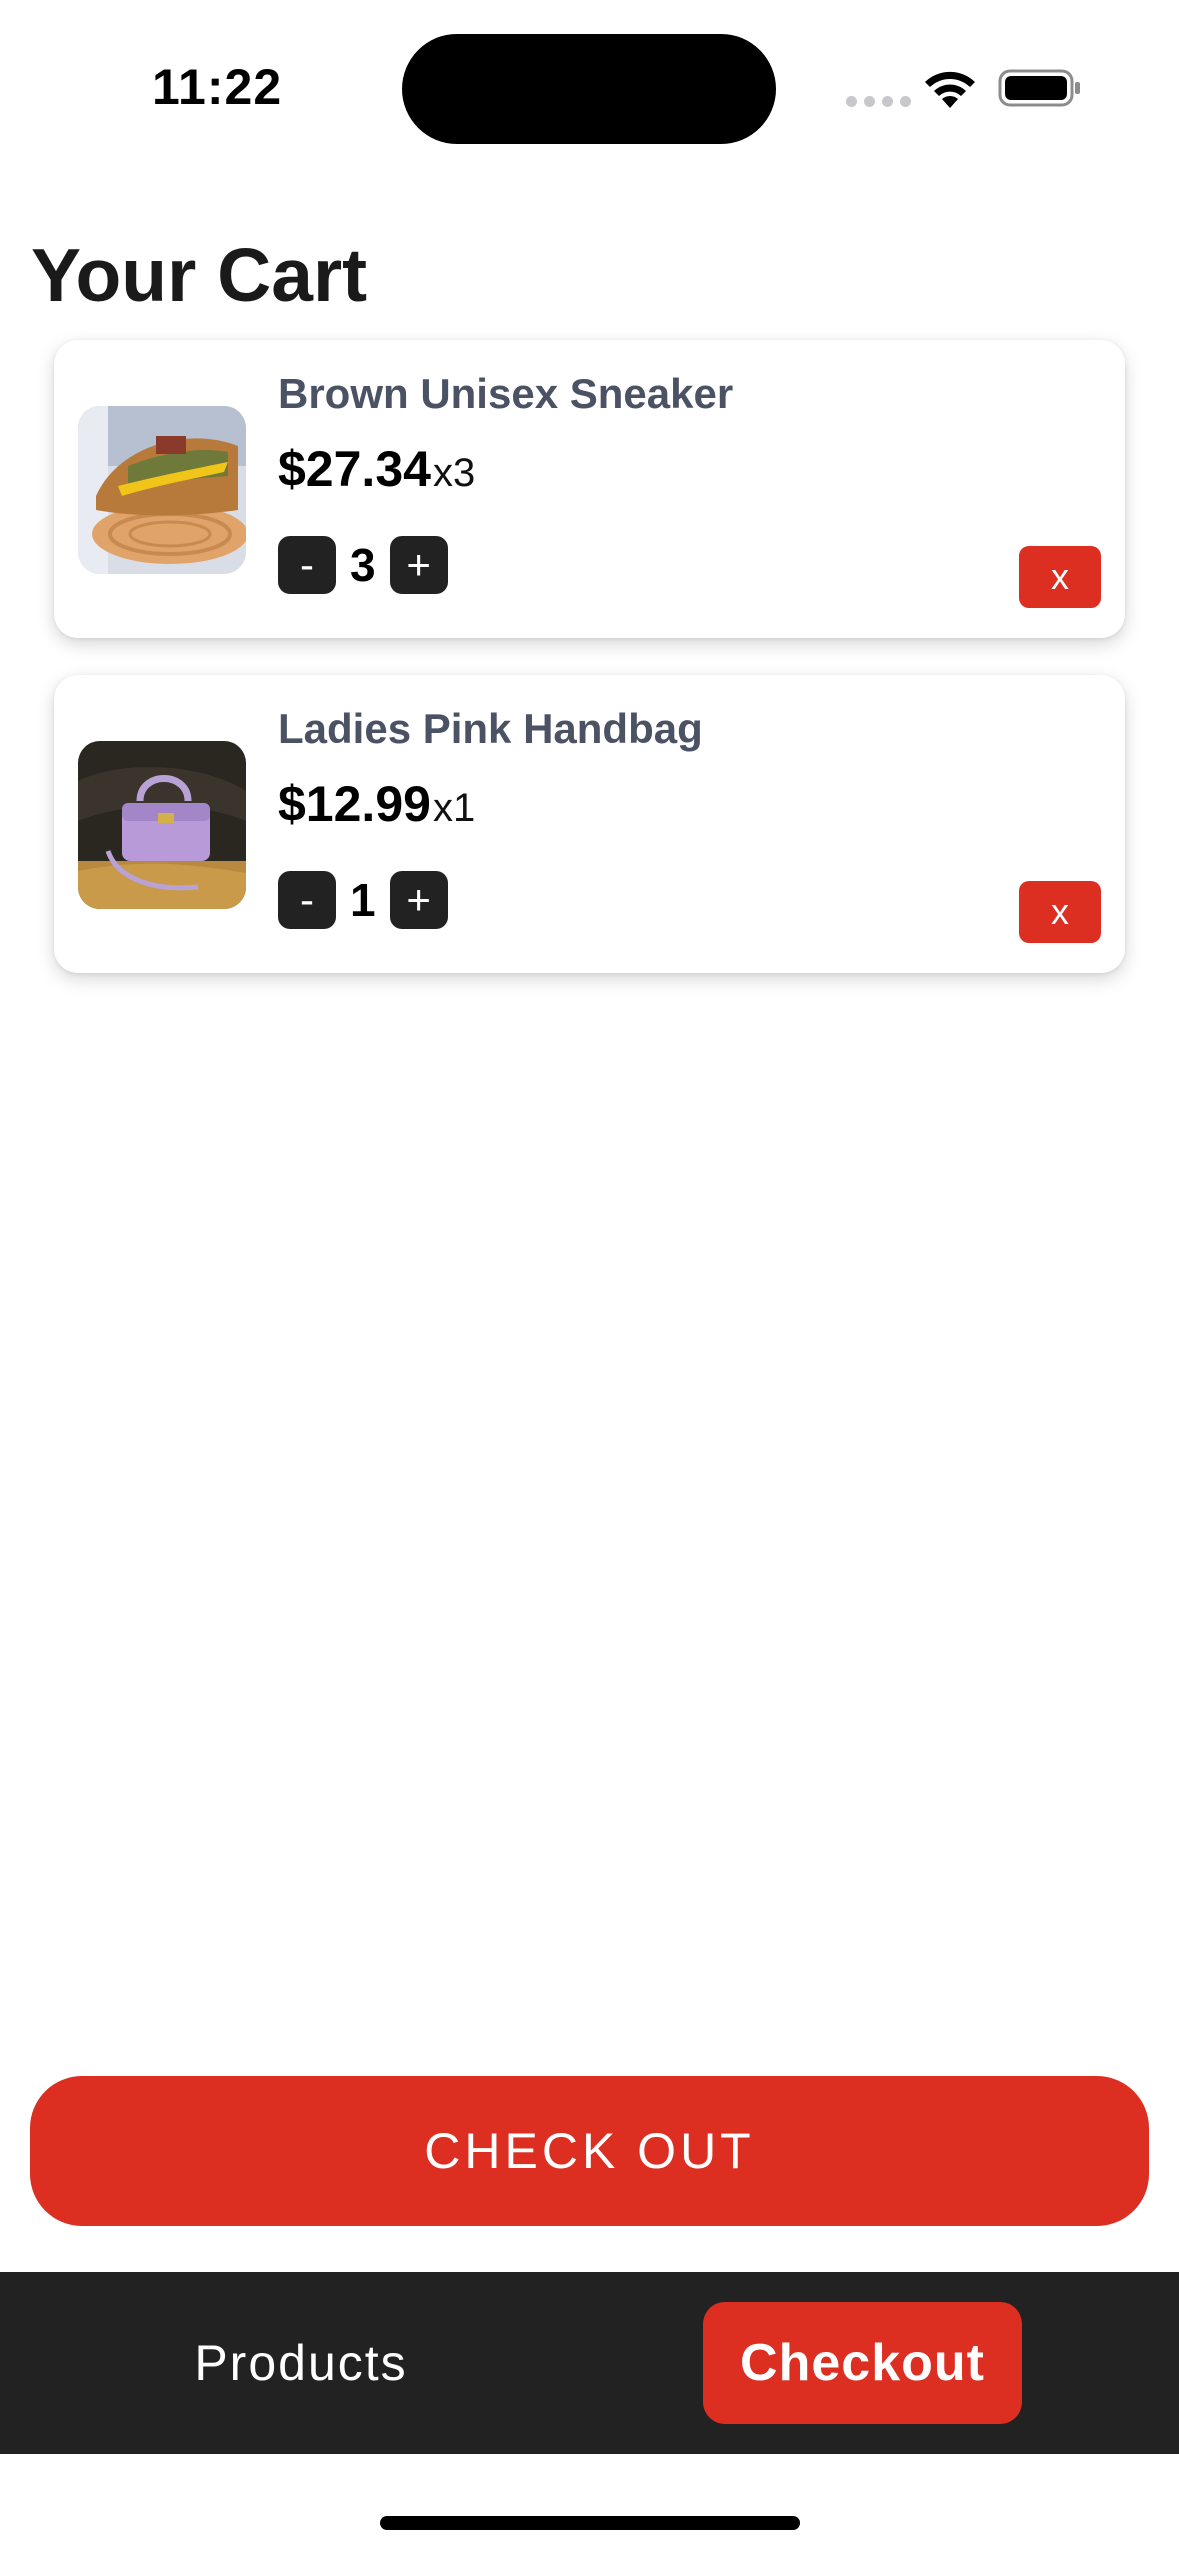  I want to click on cart-item: Brown Unisex Sneaker $27.34 x3 - 3 + x, so click(589, 489).